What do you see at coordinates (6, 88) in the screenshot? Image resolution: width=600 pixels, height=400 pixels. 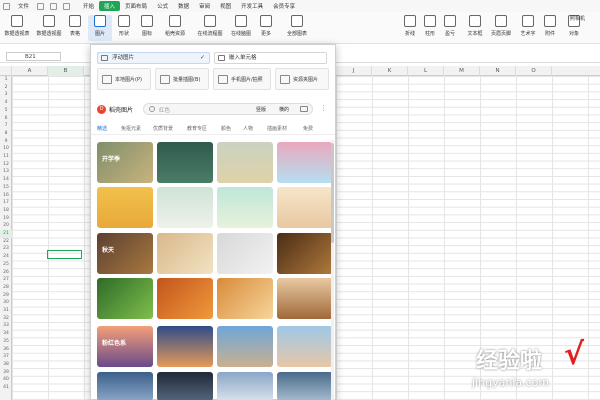 I see `row-header: 2` at bounding box center [6, 88].